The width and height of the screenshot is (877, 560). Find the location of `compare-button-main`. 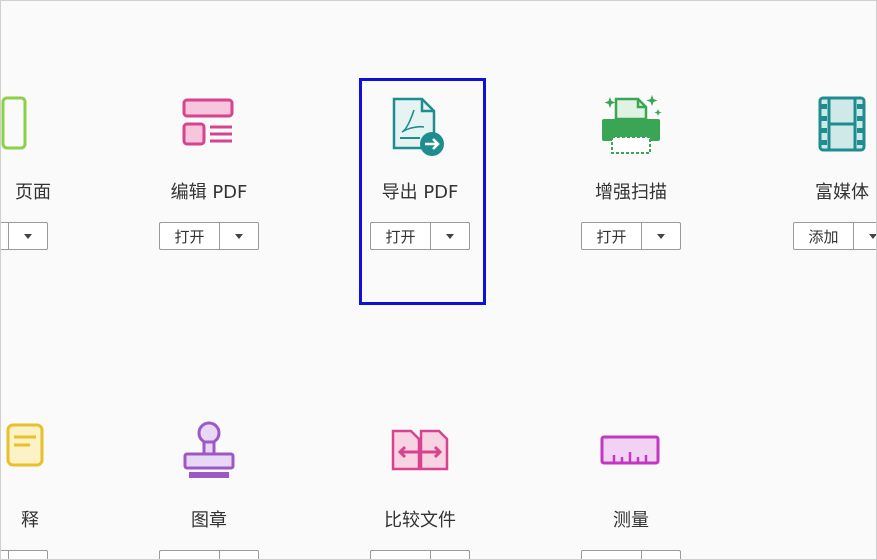

compare-button-main is located at coordinates (400, 555).